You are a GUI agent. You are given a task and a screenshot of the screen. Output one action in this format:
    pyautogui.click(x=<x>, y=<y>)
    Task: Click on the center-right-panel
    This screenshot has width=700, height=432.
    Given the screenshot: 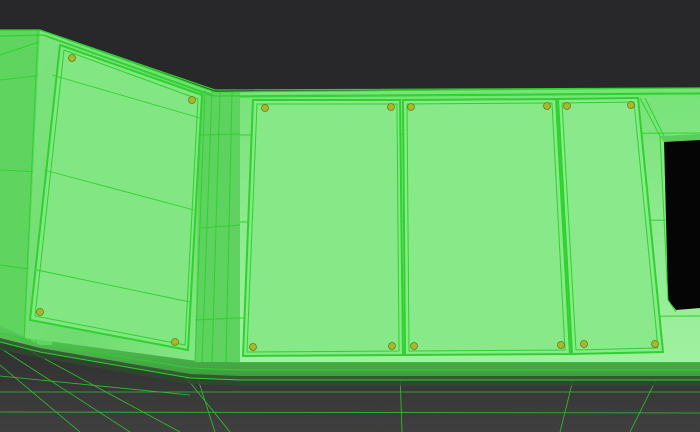 What is the action you would take?
    pyautogui.click(x=486, y=227)
    